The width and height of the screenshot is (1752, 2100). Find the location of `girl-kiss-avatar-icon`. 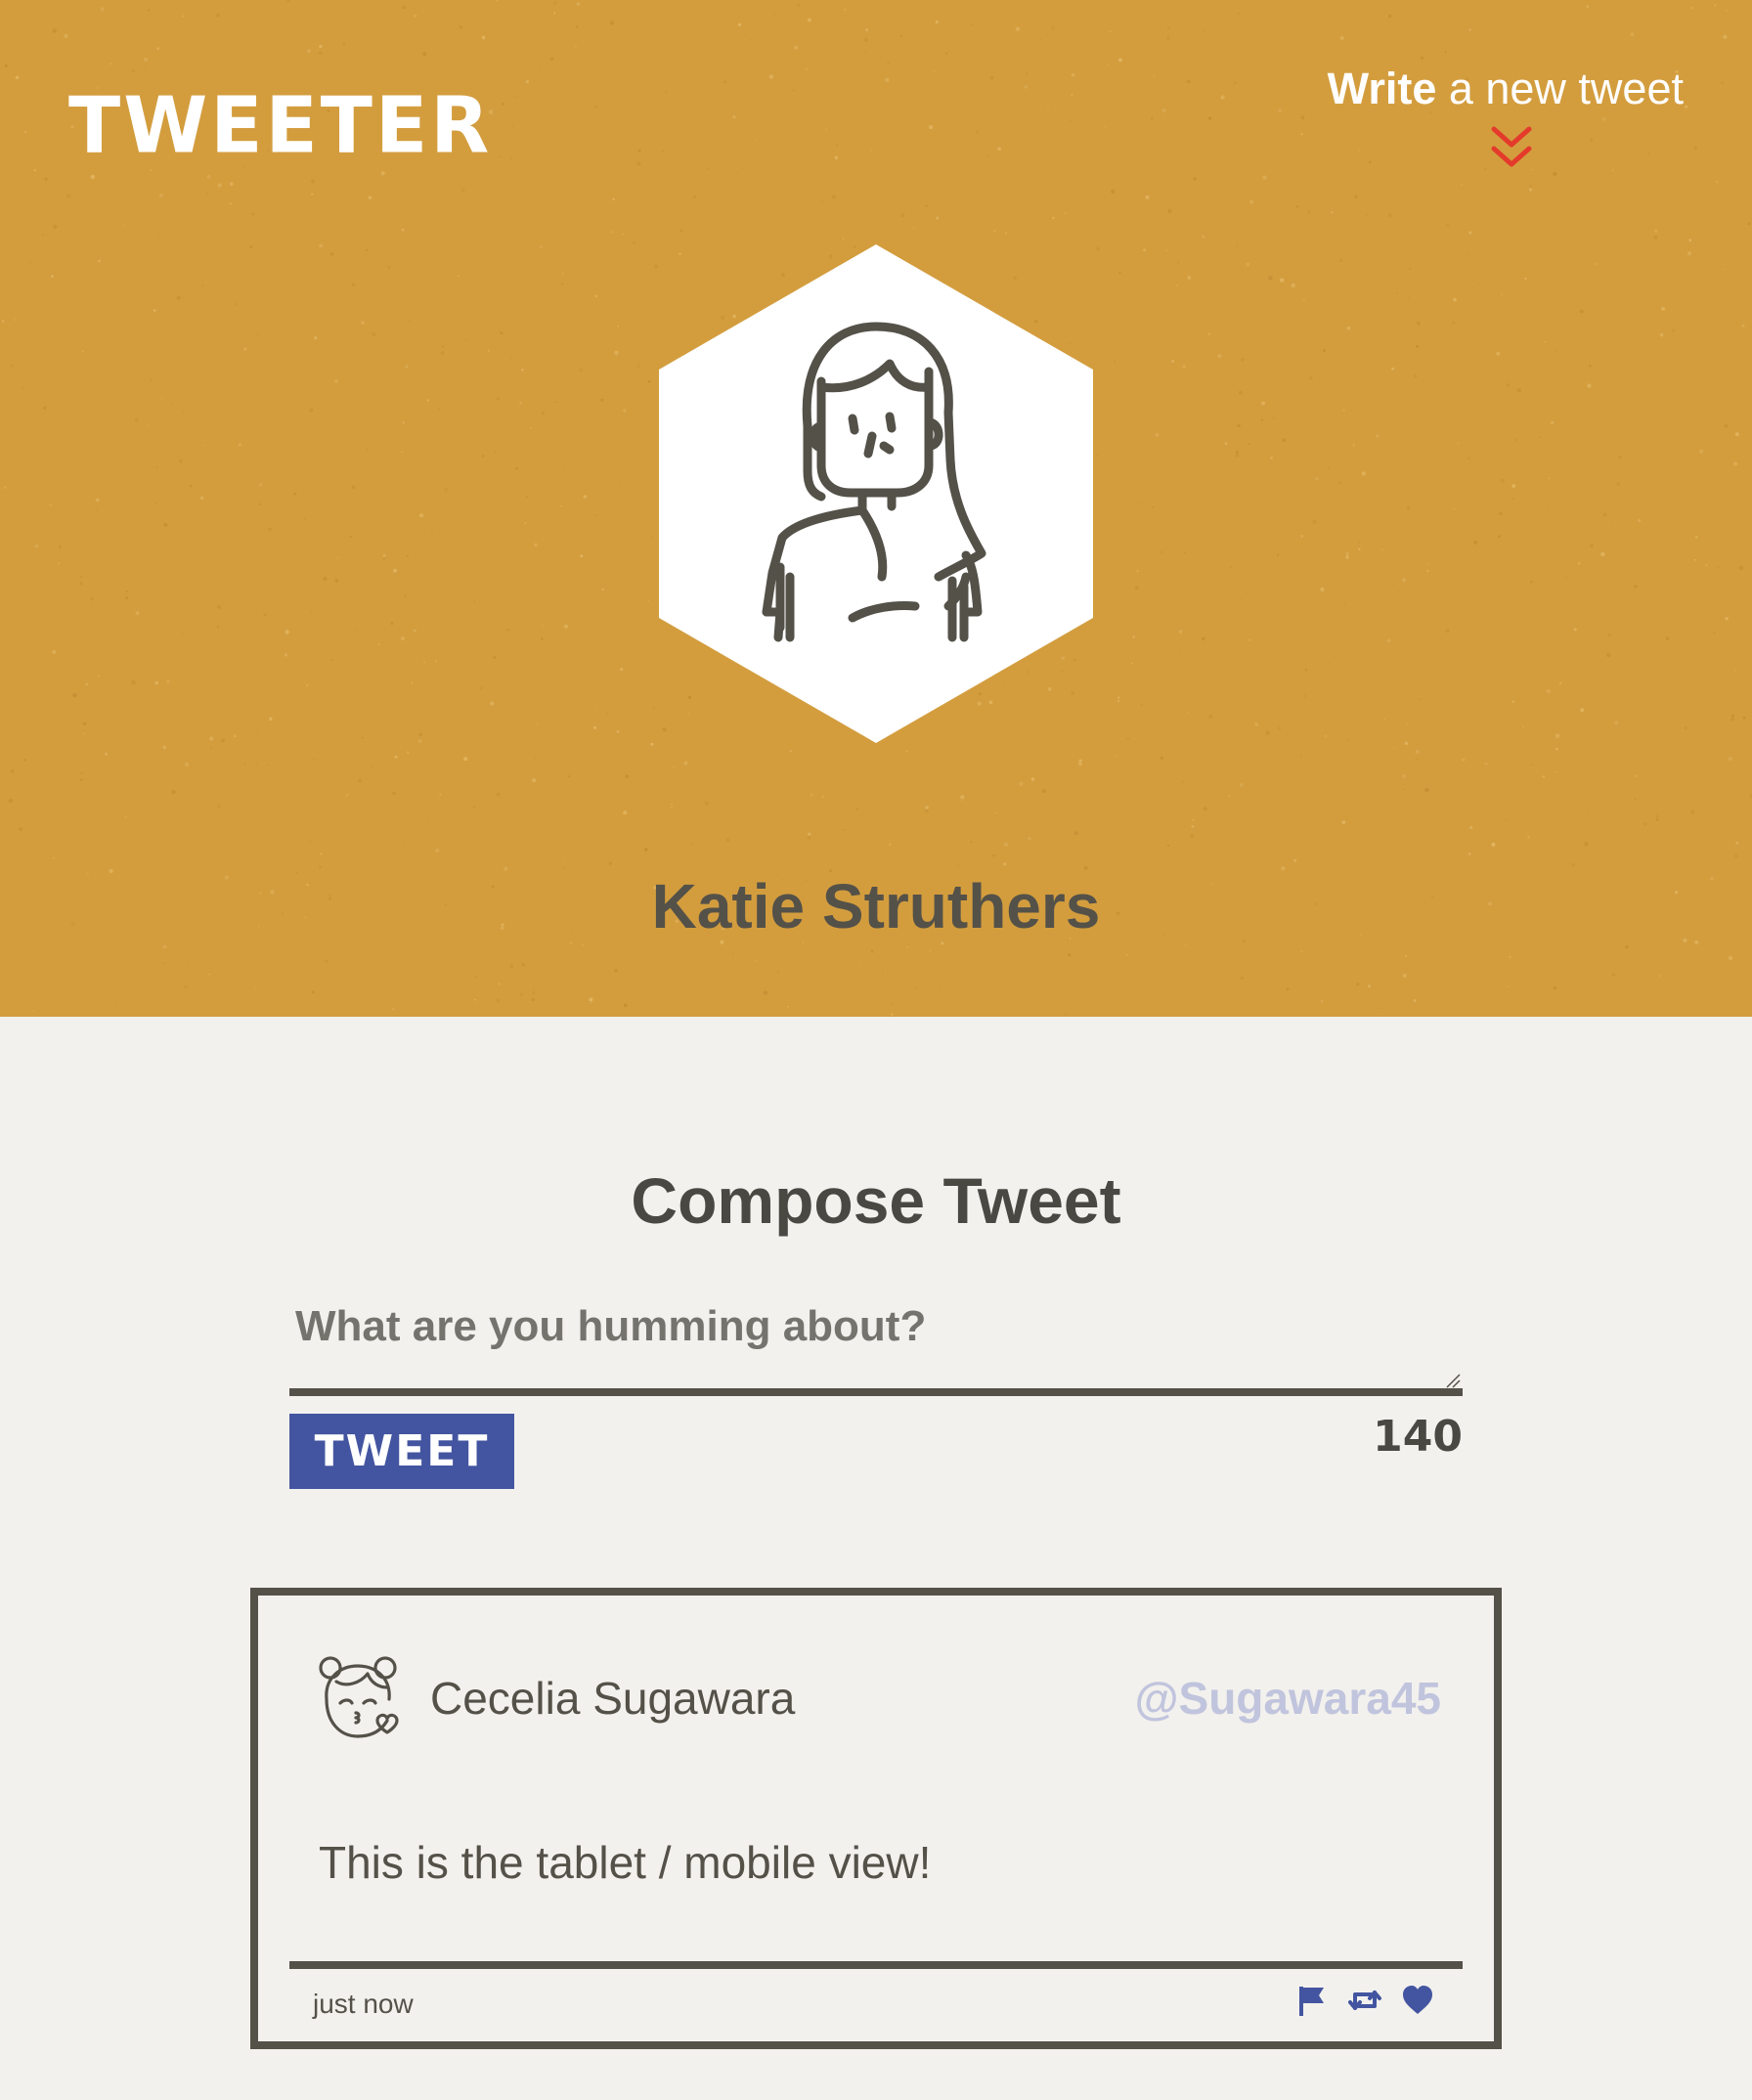

girl-kiss-avatar-icon is located at coordinates (359, 1697).